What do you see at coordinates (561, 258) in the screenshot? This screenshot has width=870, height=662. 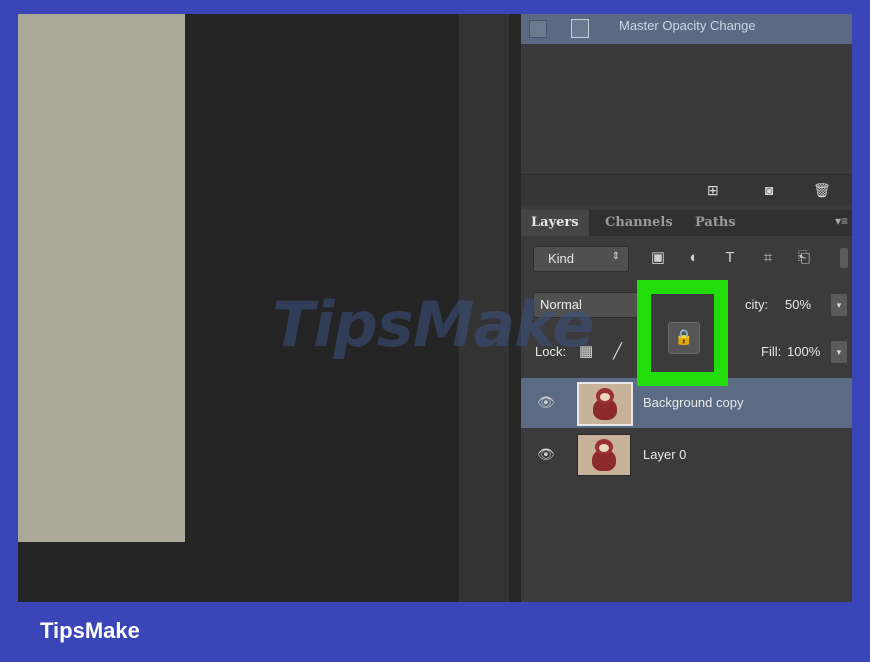 I see `kind-filter-label: Kind` at bounding box center [561, 258].